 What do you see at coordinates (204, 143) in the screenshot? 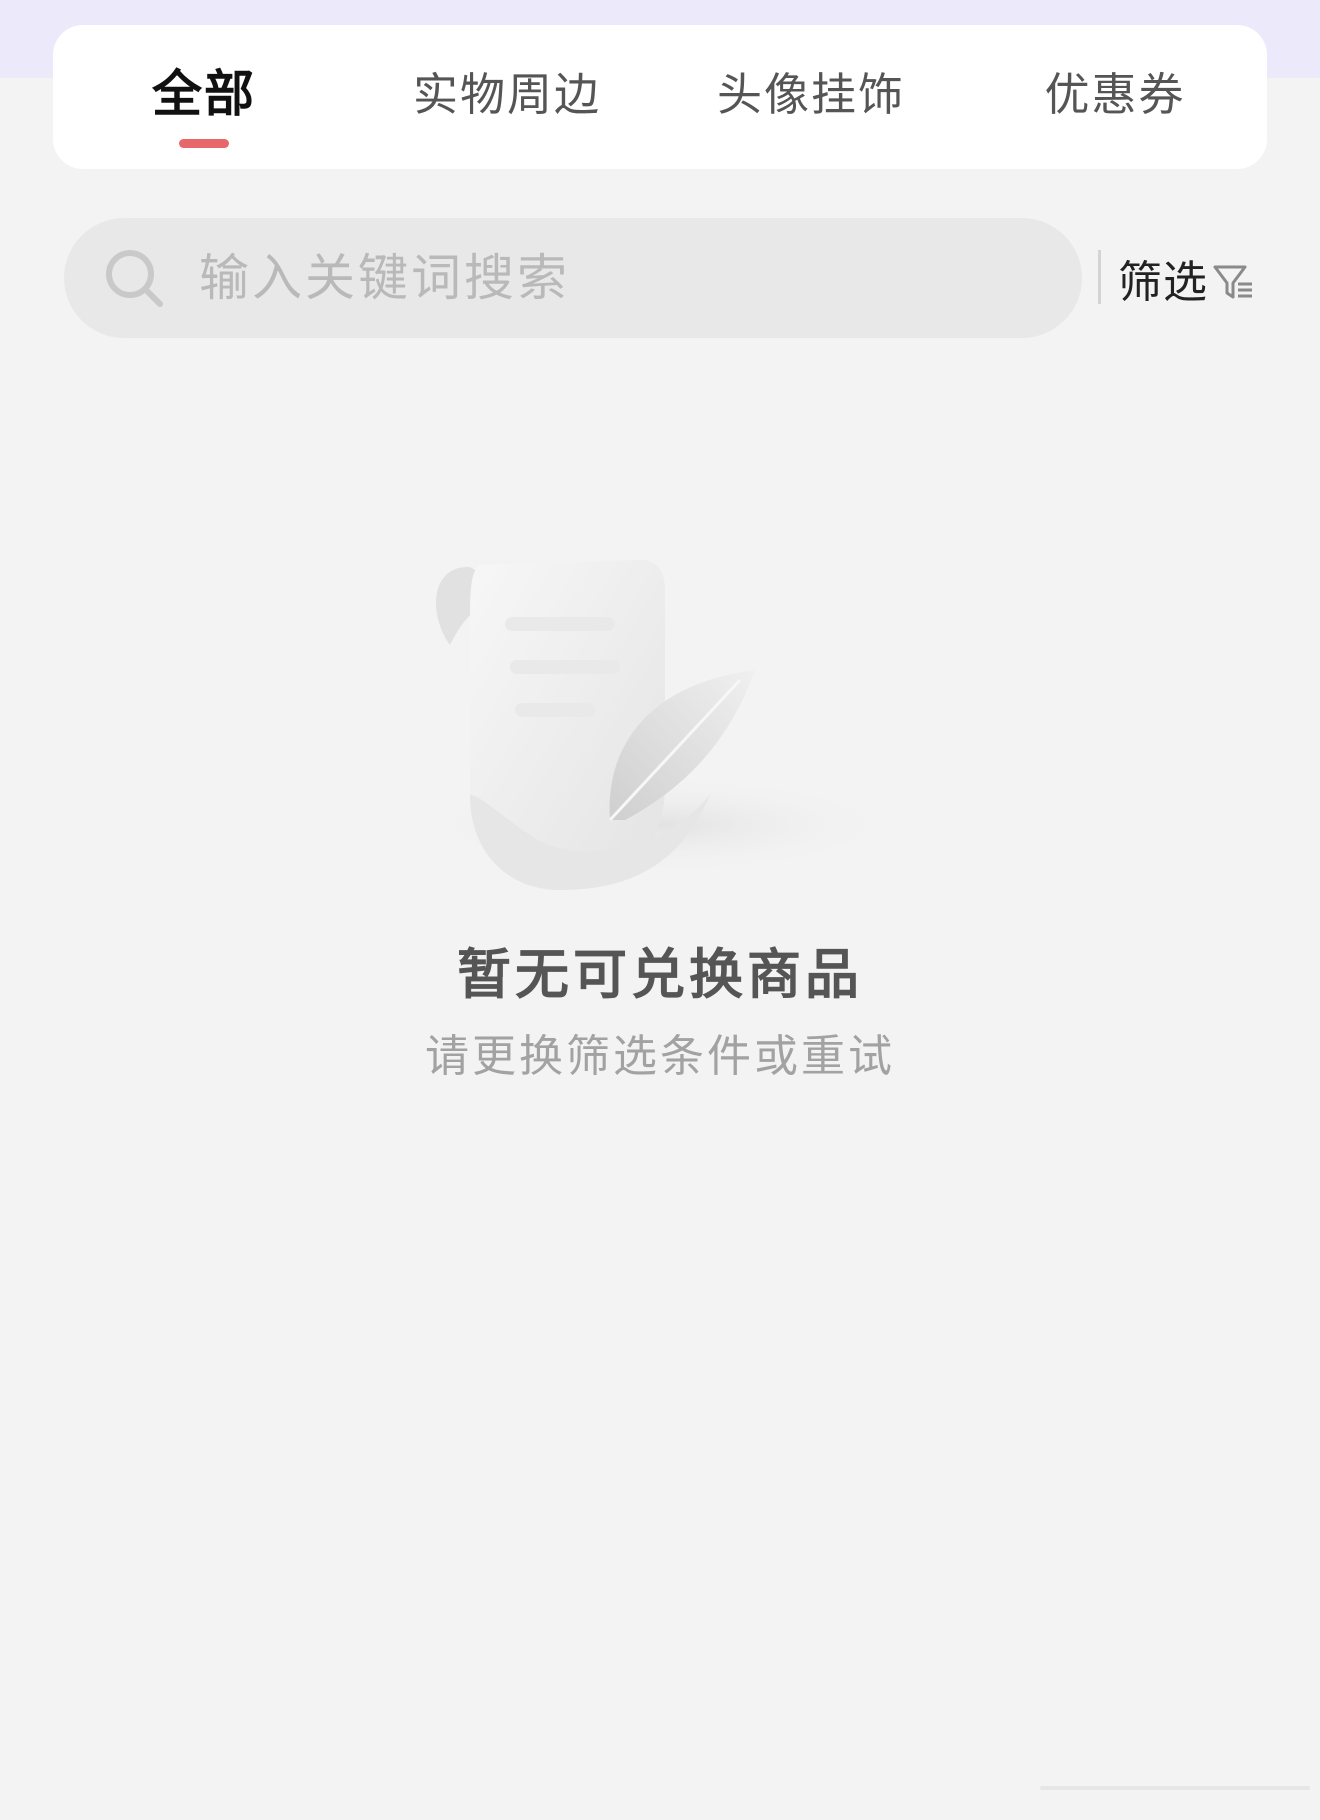
I see `active-tab-indicator` at bounding box center [204, 143].